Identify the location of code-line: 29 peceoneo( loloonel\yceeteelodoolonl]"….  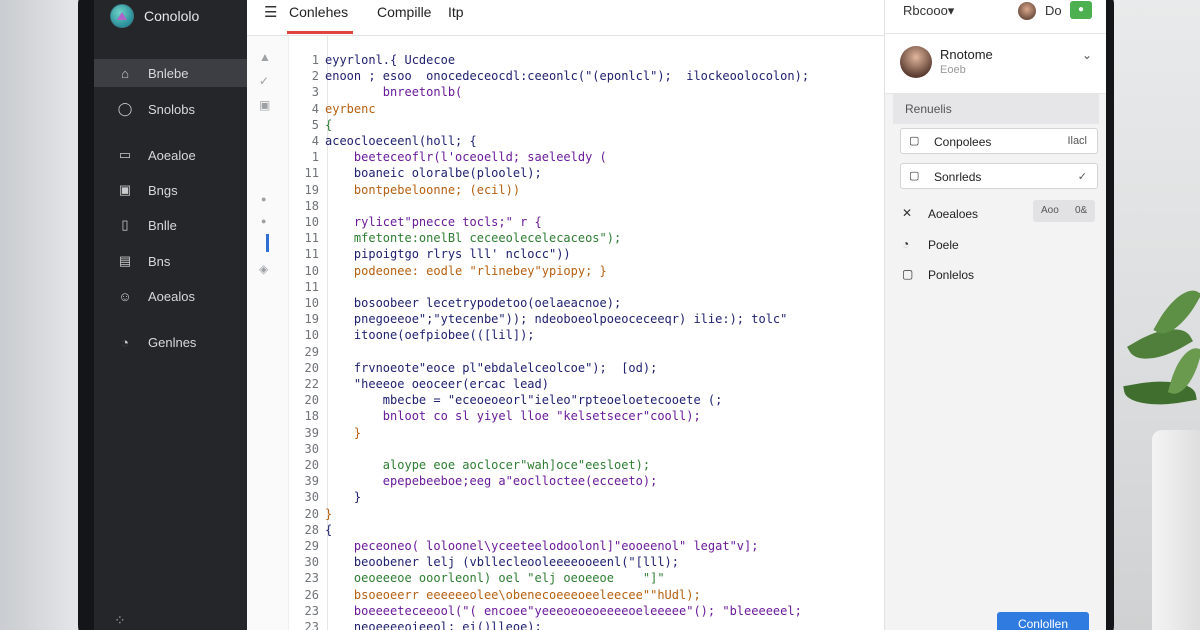
(524, 546).